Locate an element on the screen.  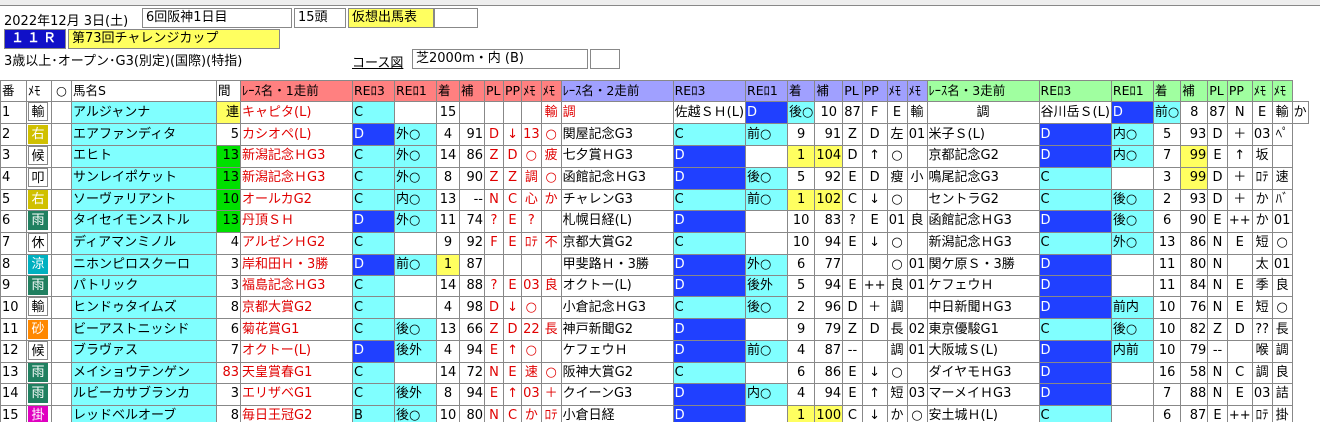
col-pos-3: 着 is located at coordinates (1167, 91).